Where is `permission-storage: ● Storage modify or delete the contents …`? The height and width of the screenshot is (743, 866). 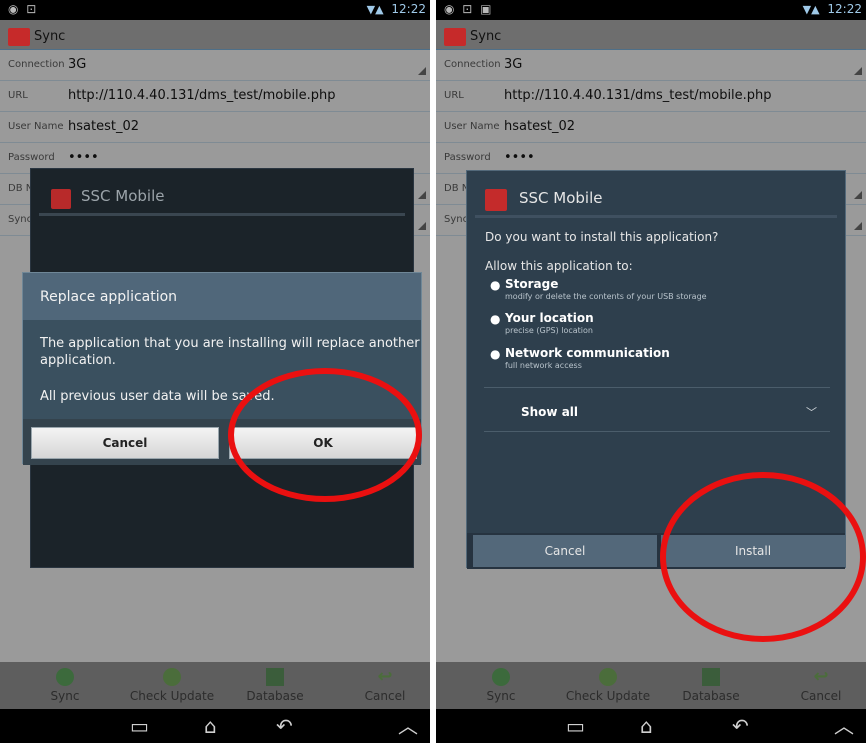
permission-storage: ● Storage modify or delete the contents … is located at coordinates (598, 289).